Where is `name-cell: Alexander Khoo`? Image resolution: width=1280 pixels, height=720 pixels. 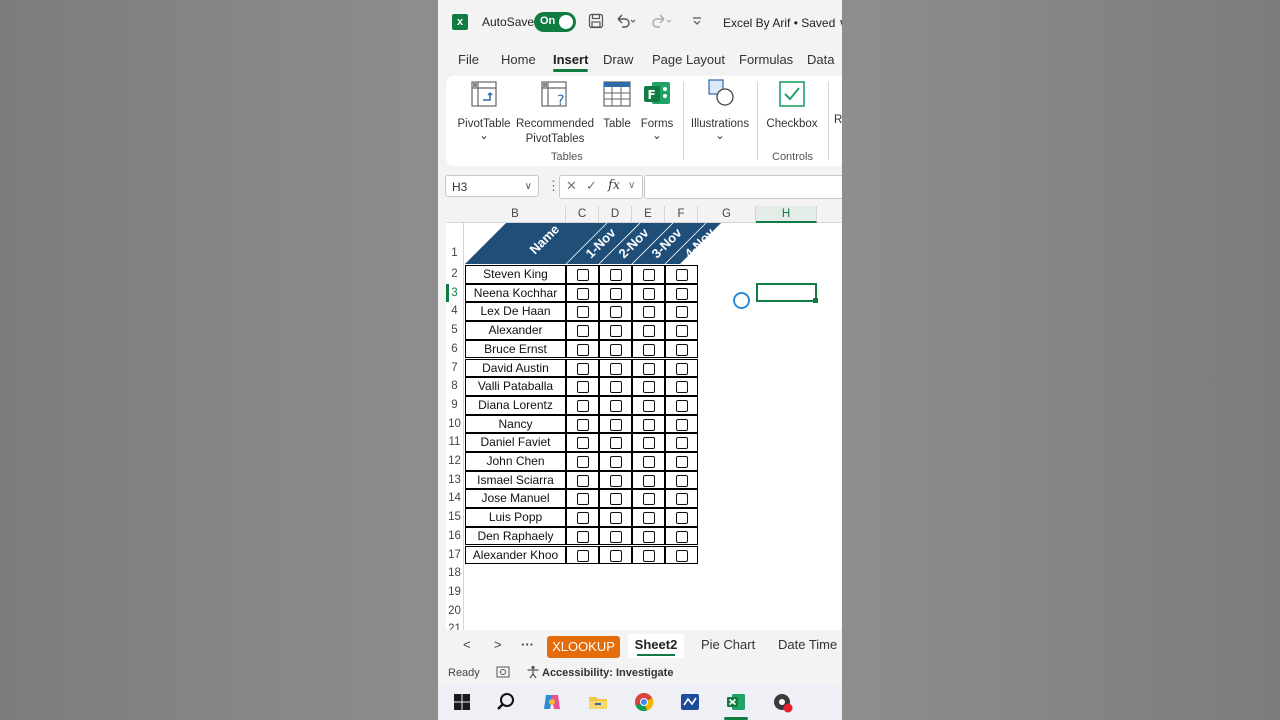
name-cell: Alexander Khoo is located at coordinates (515, 555).